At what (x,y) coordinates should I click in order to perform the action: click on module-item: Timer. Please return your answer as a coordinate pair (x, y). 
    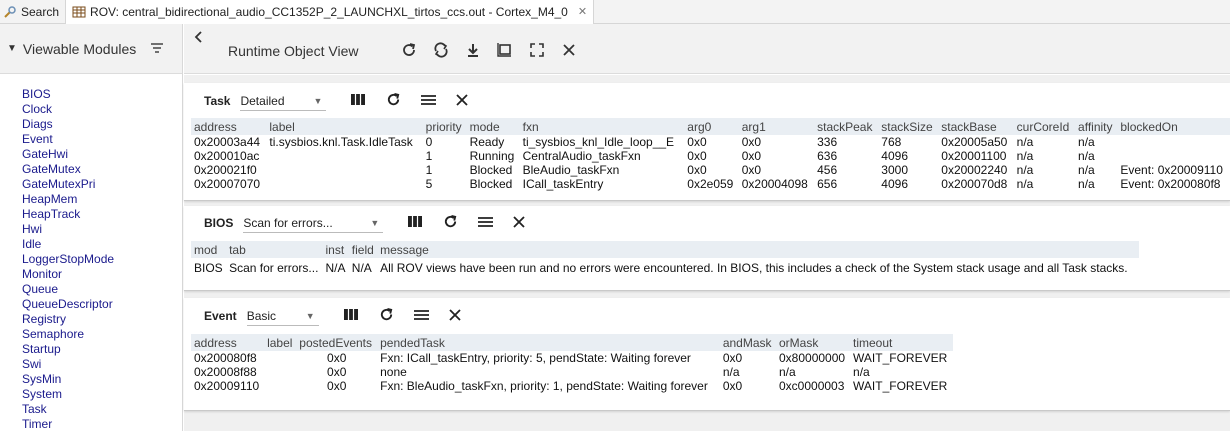
    Looking at the image, I should click on (102, 424).